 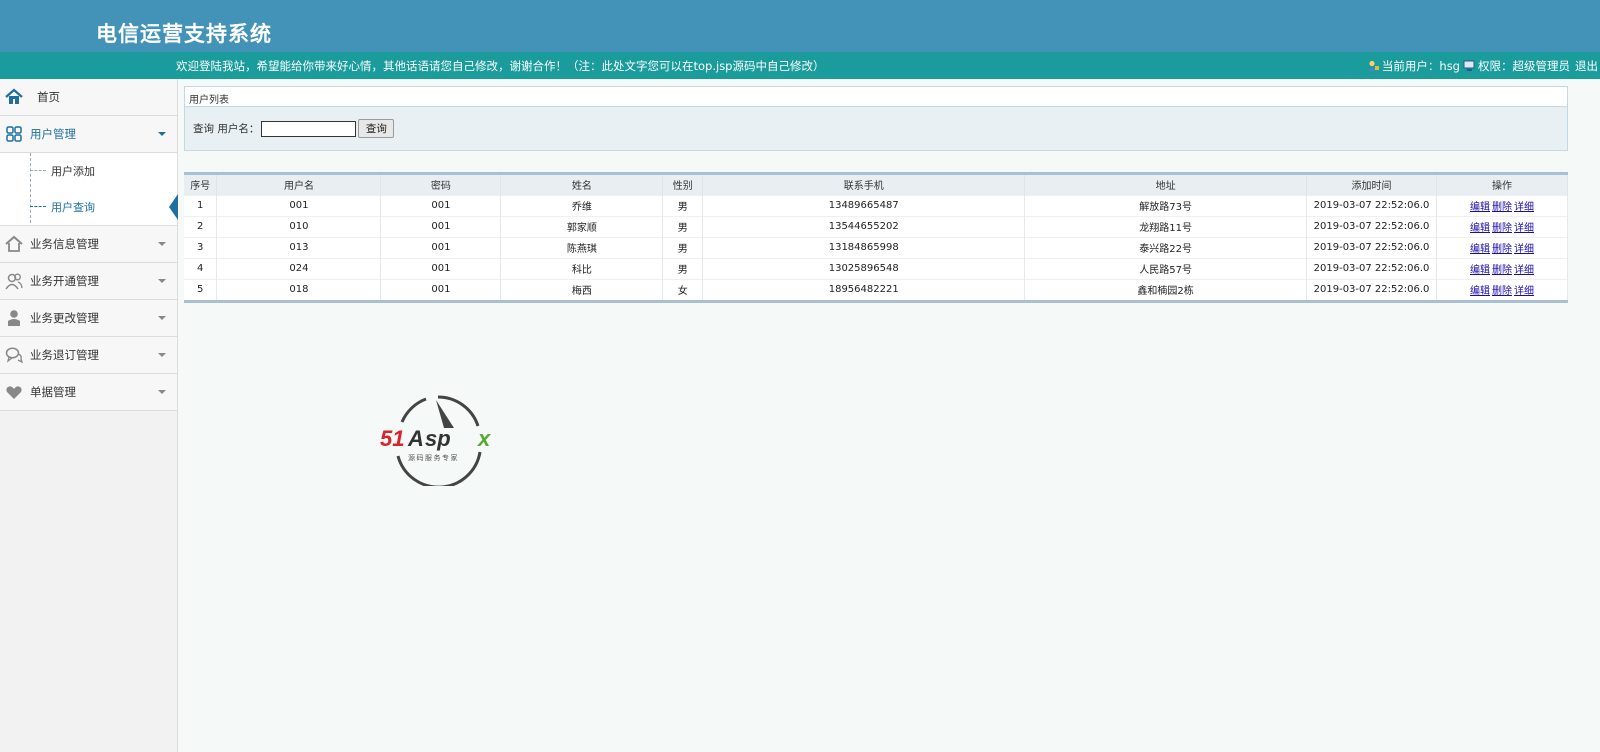 What do you see at coordinates (201, 185) in the screenshot?
I see `column-header: 序号` at bounding box center [201, 185].